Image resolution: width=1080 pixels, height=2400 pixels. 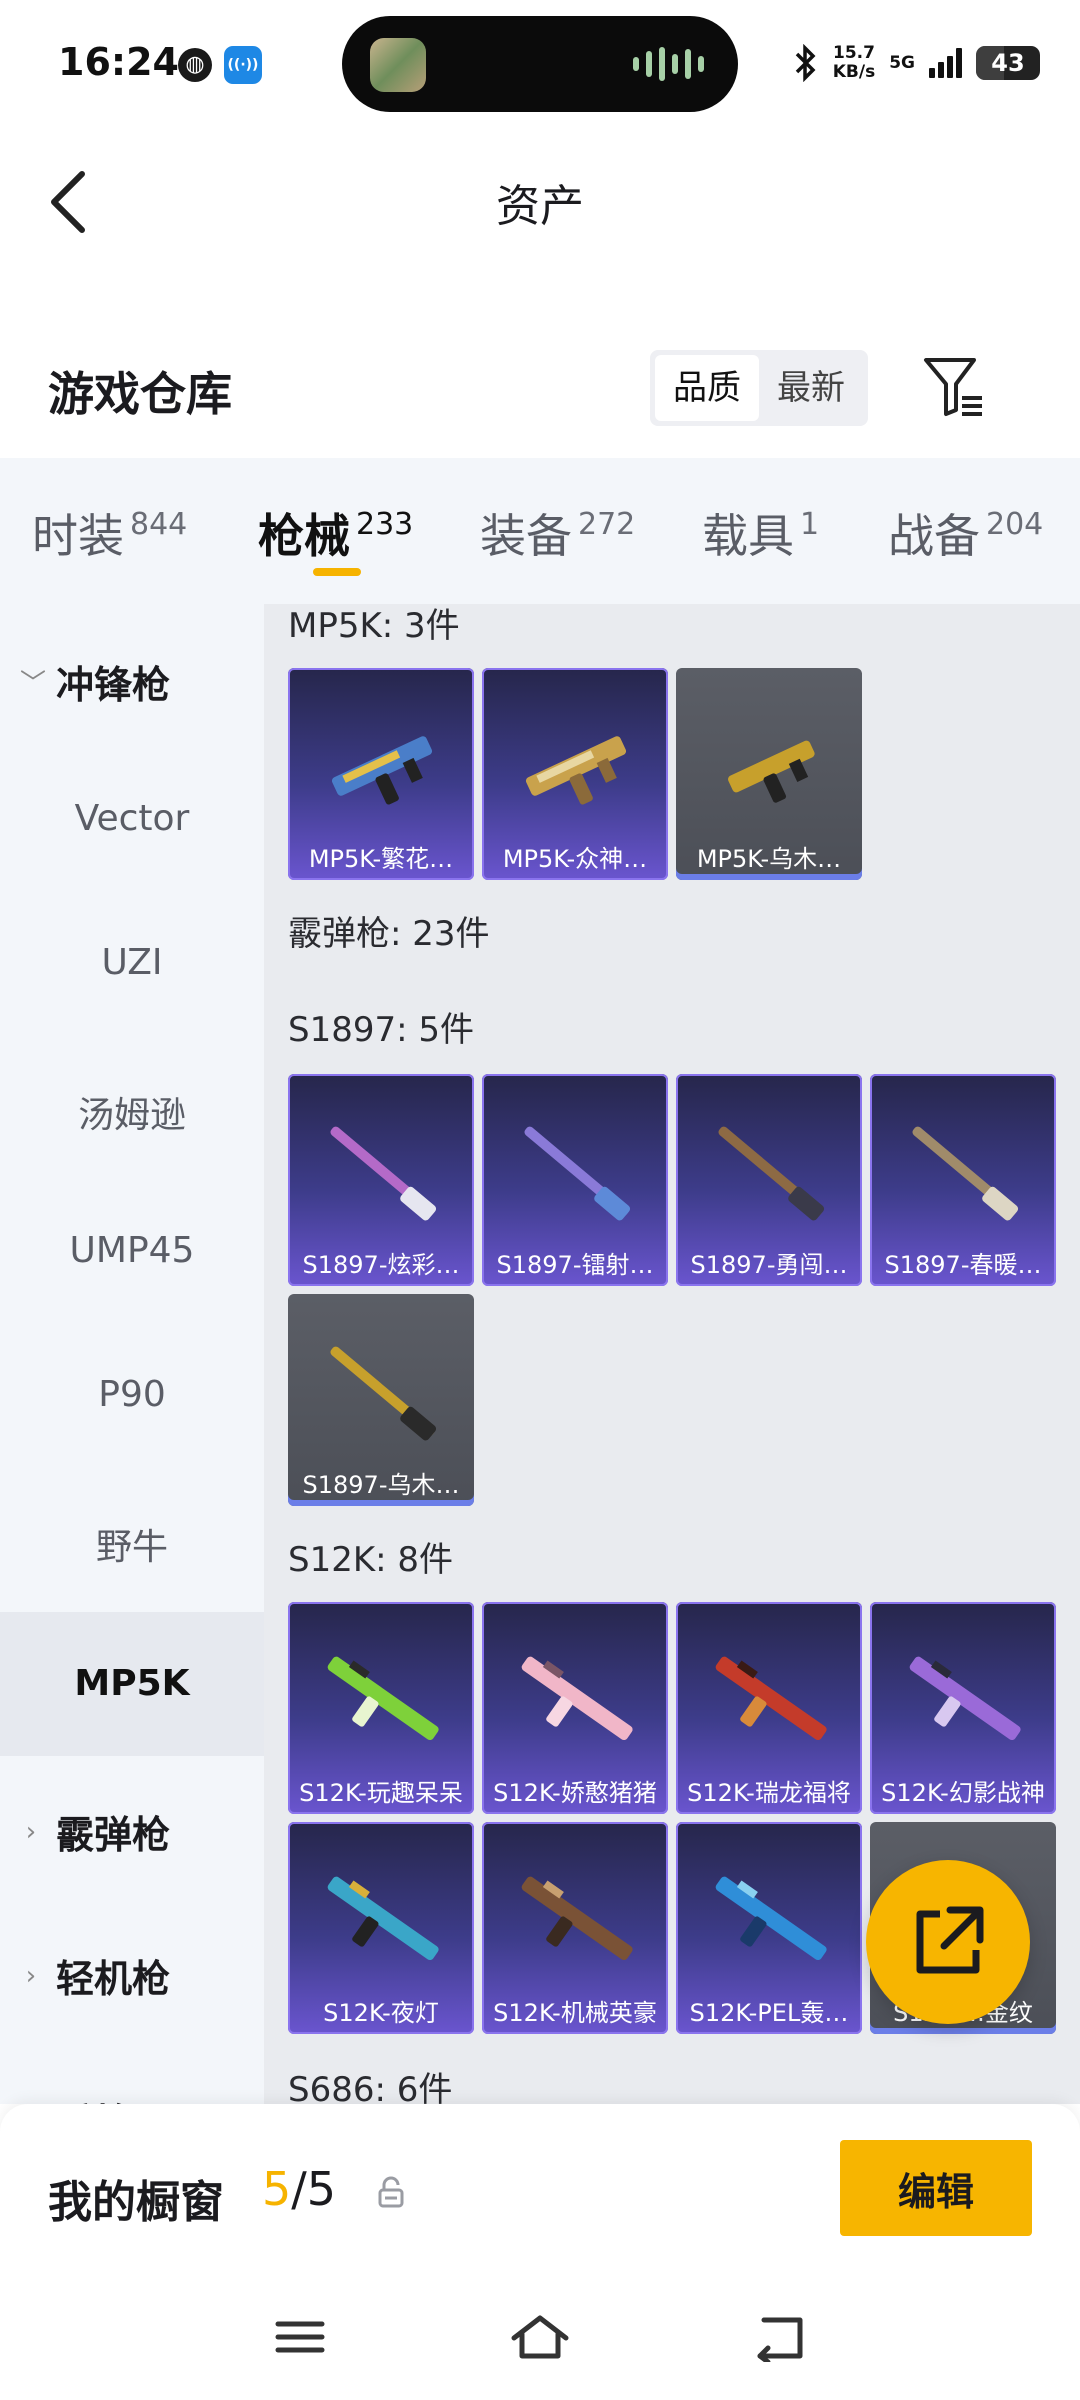 I want to click on card-label: S12K-玩趣呆呆, so click(x=381, y=1793).